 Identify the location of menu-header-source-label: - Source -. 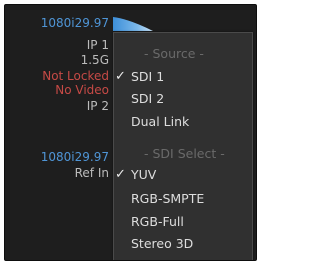
(174, 53).